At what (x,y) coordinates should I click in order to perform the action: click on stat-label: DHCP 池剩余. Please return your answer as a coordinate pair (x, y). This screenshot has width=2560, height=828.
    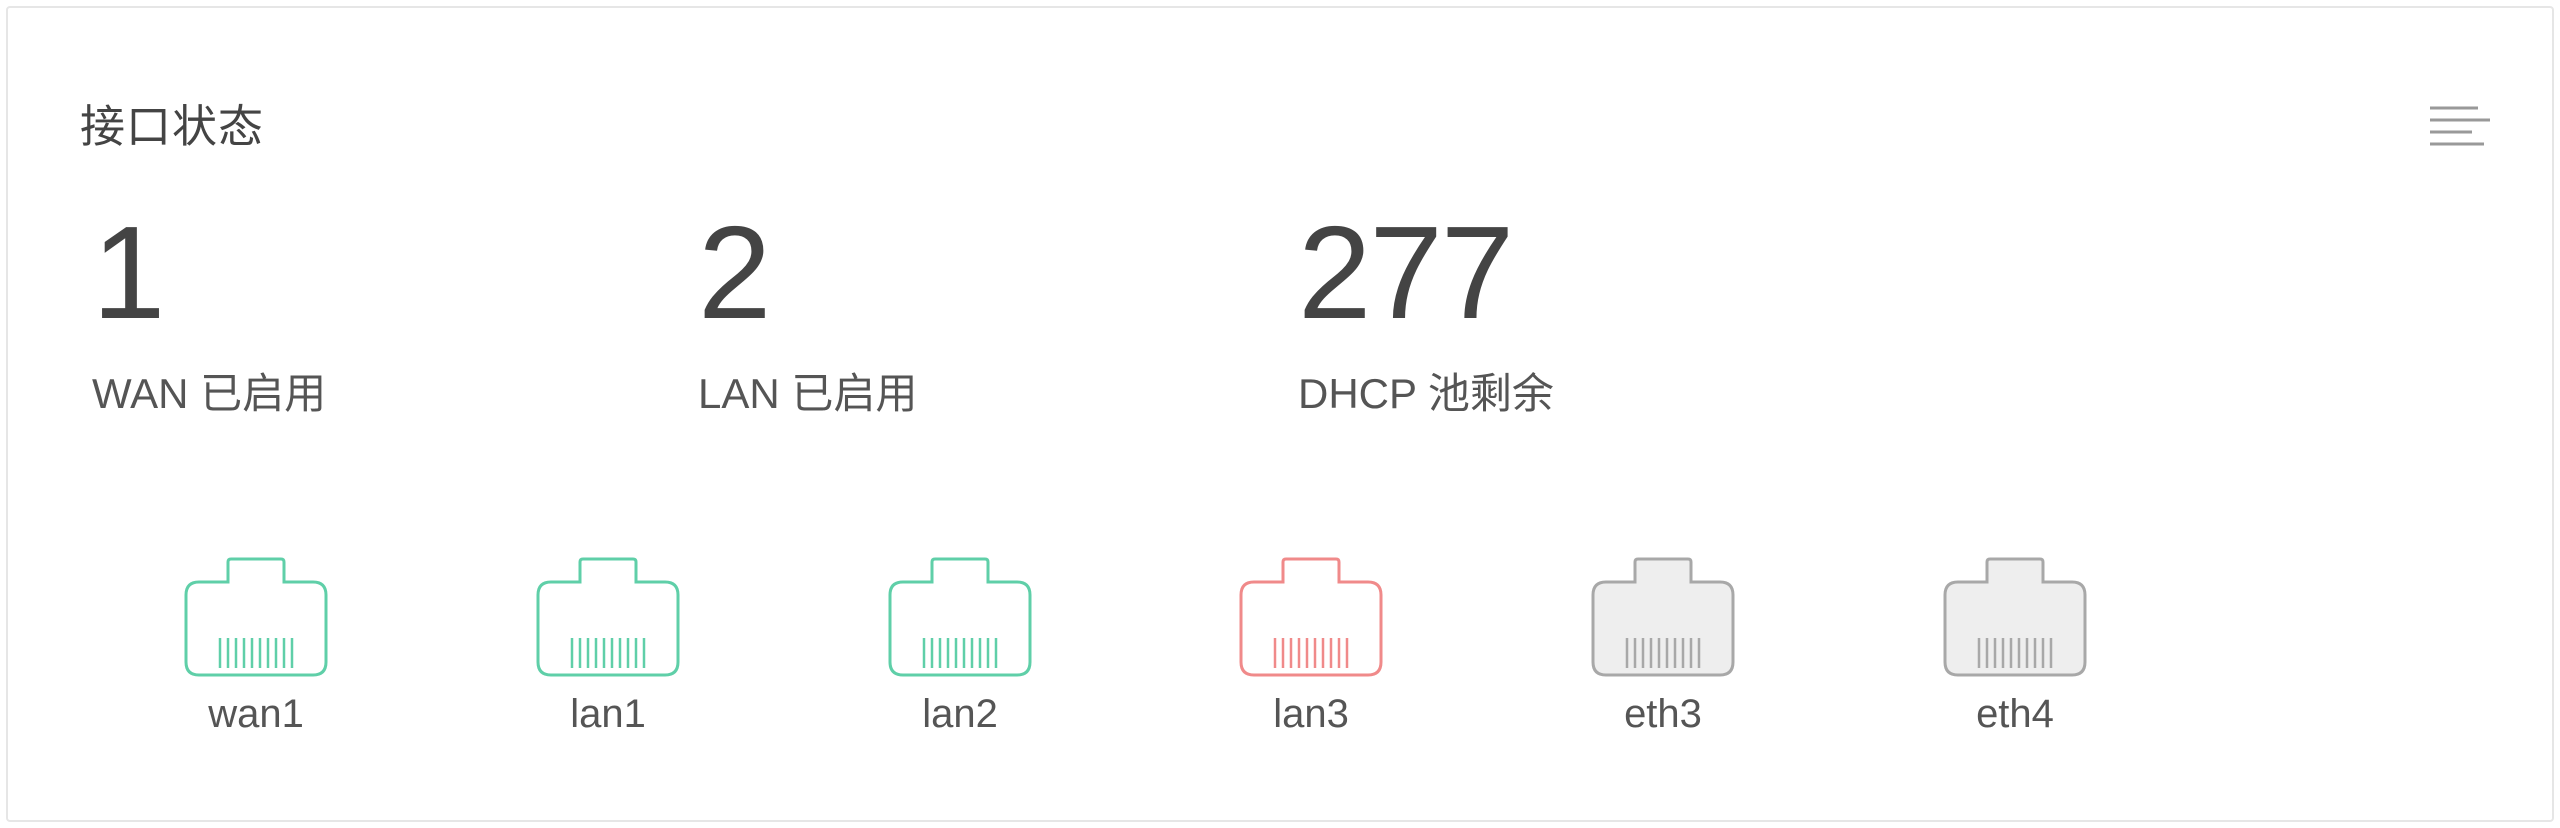
    Looking at the image, I should click on (1426, 393).